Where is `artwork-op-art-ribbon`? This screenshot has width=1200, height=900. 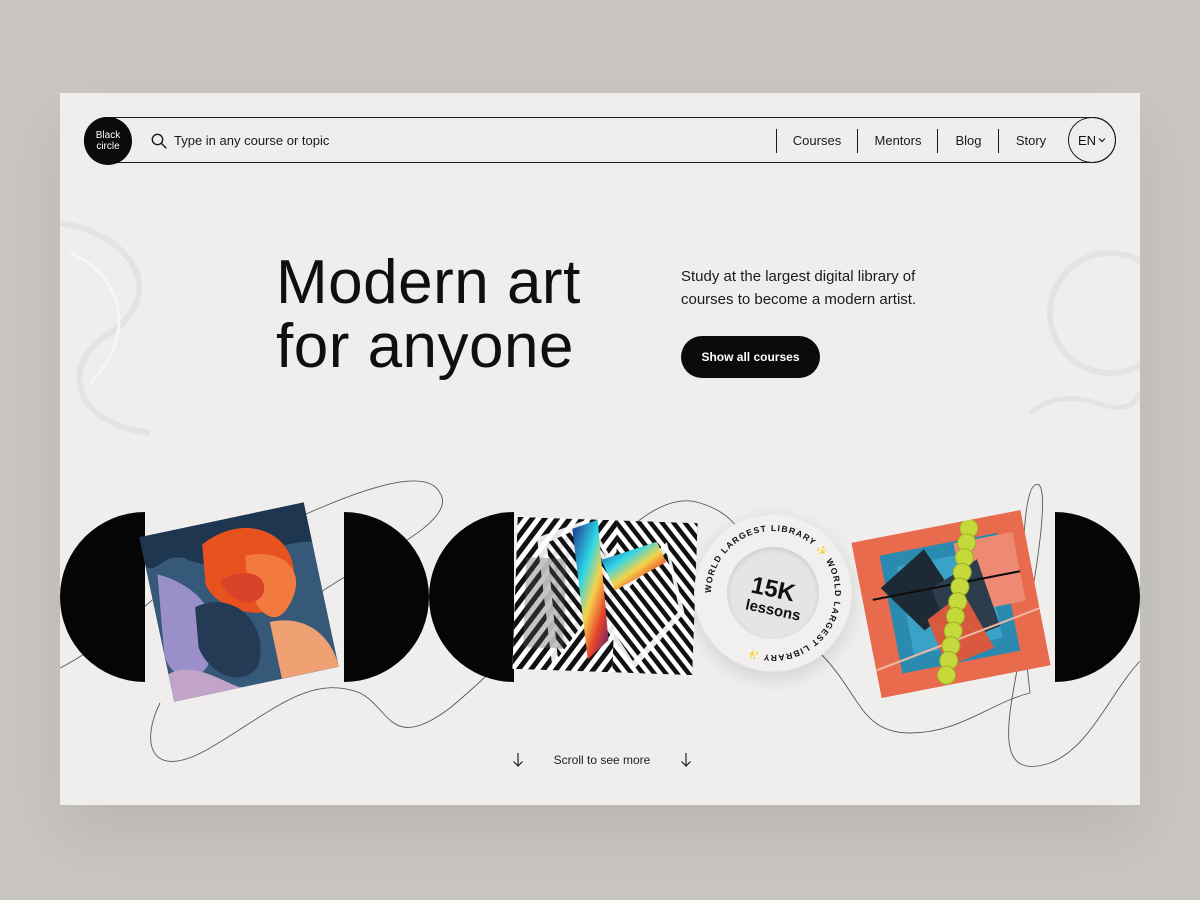 artwork-op-art-ribbon is located at coordinates (605, 596).